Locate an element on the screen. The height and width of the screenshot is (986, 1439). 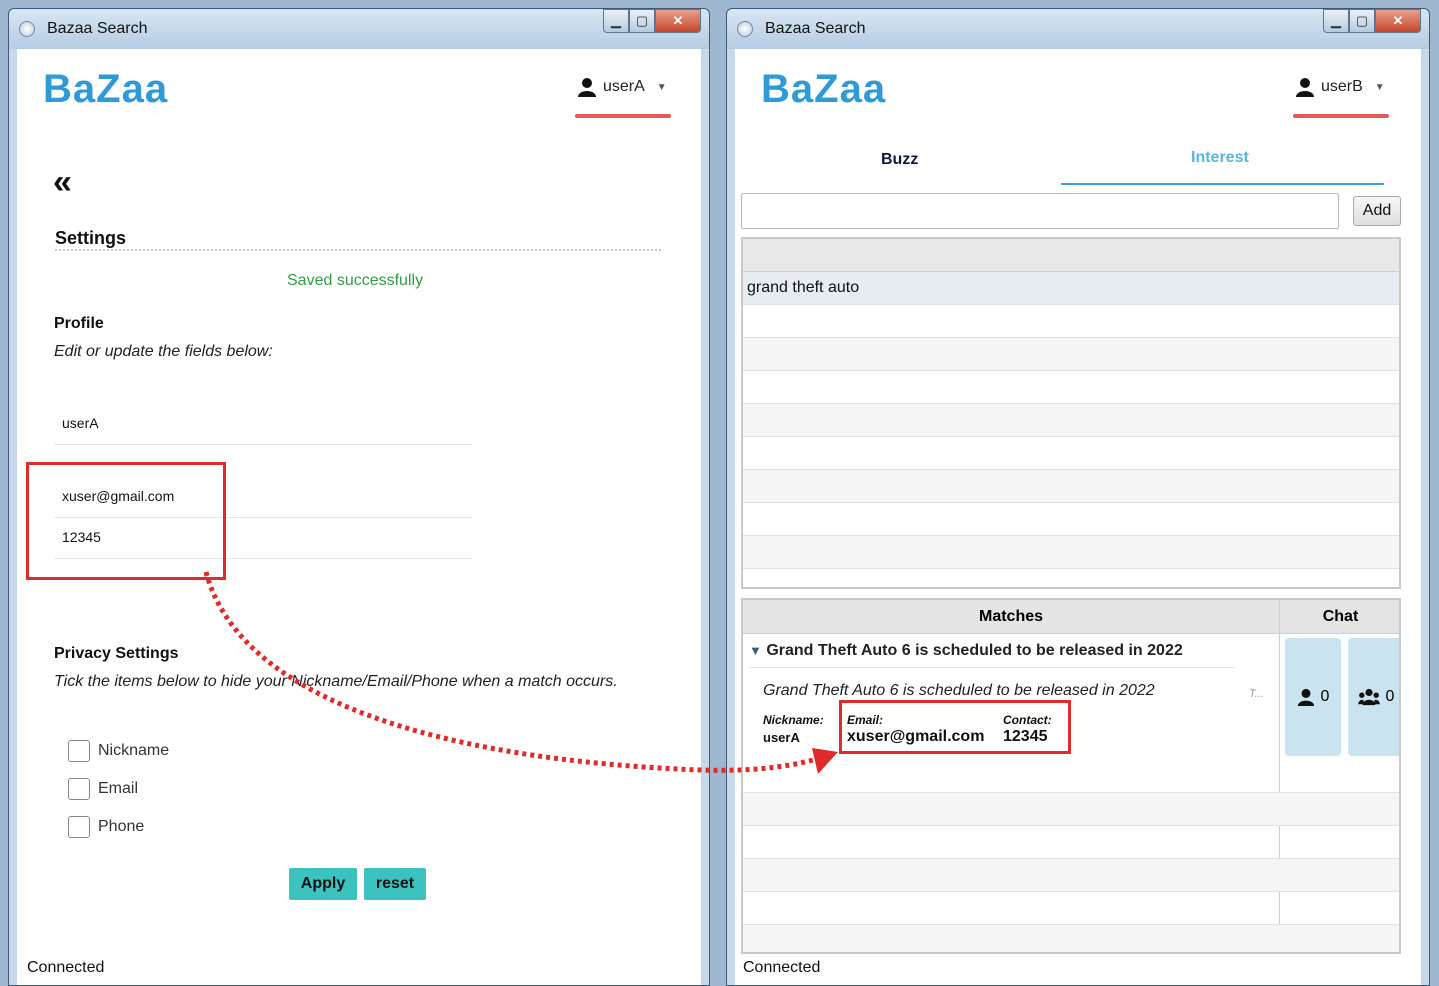
hide-email-checkbox is located at coordinates (79, 789).